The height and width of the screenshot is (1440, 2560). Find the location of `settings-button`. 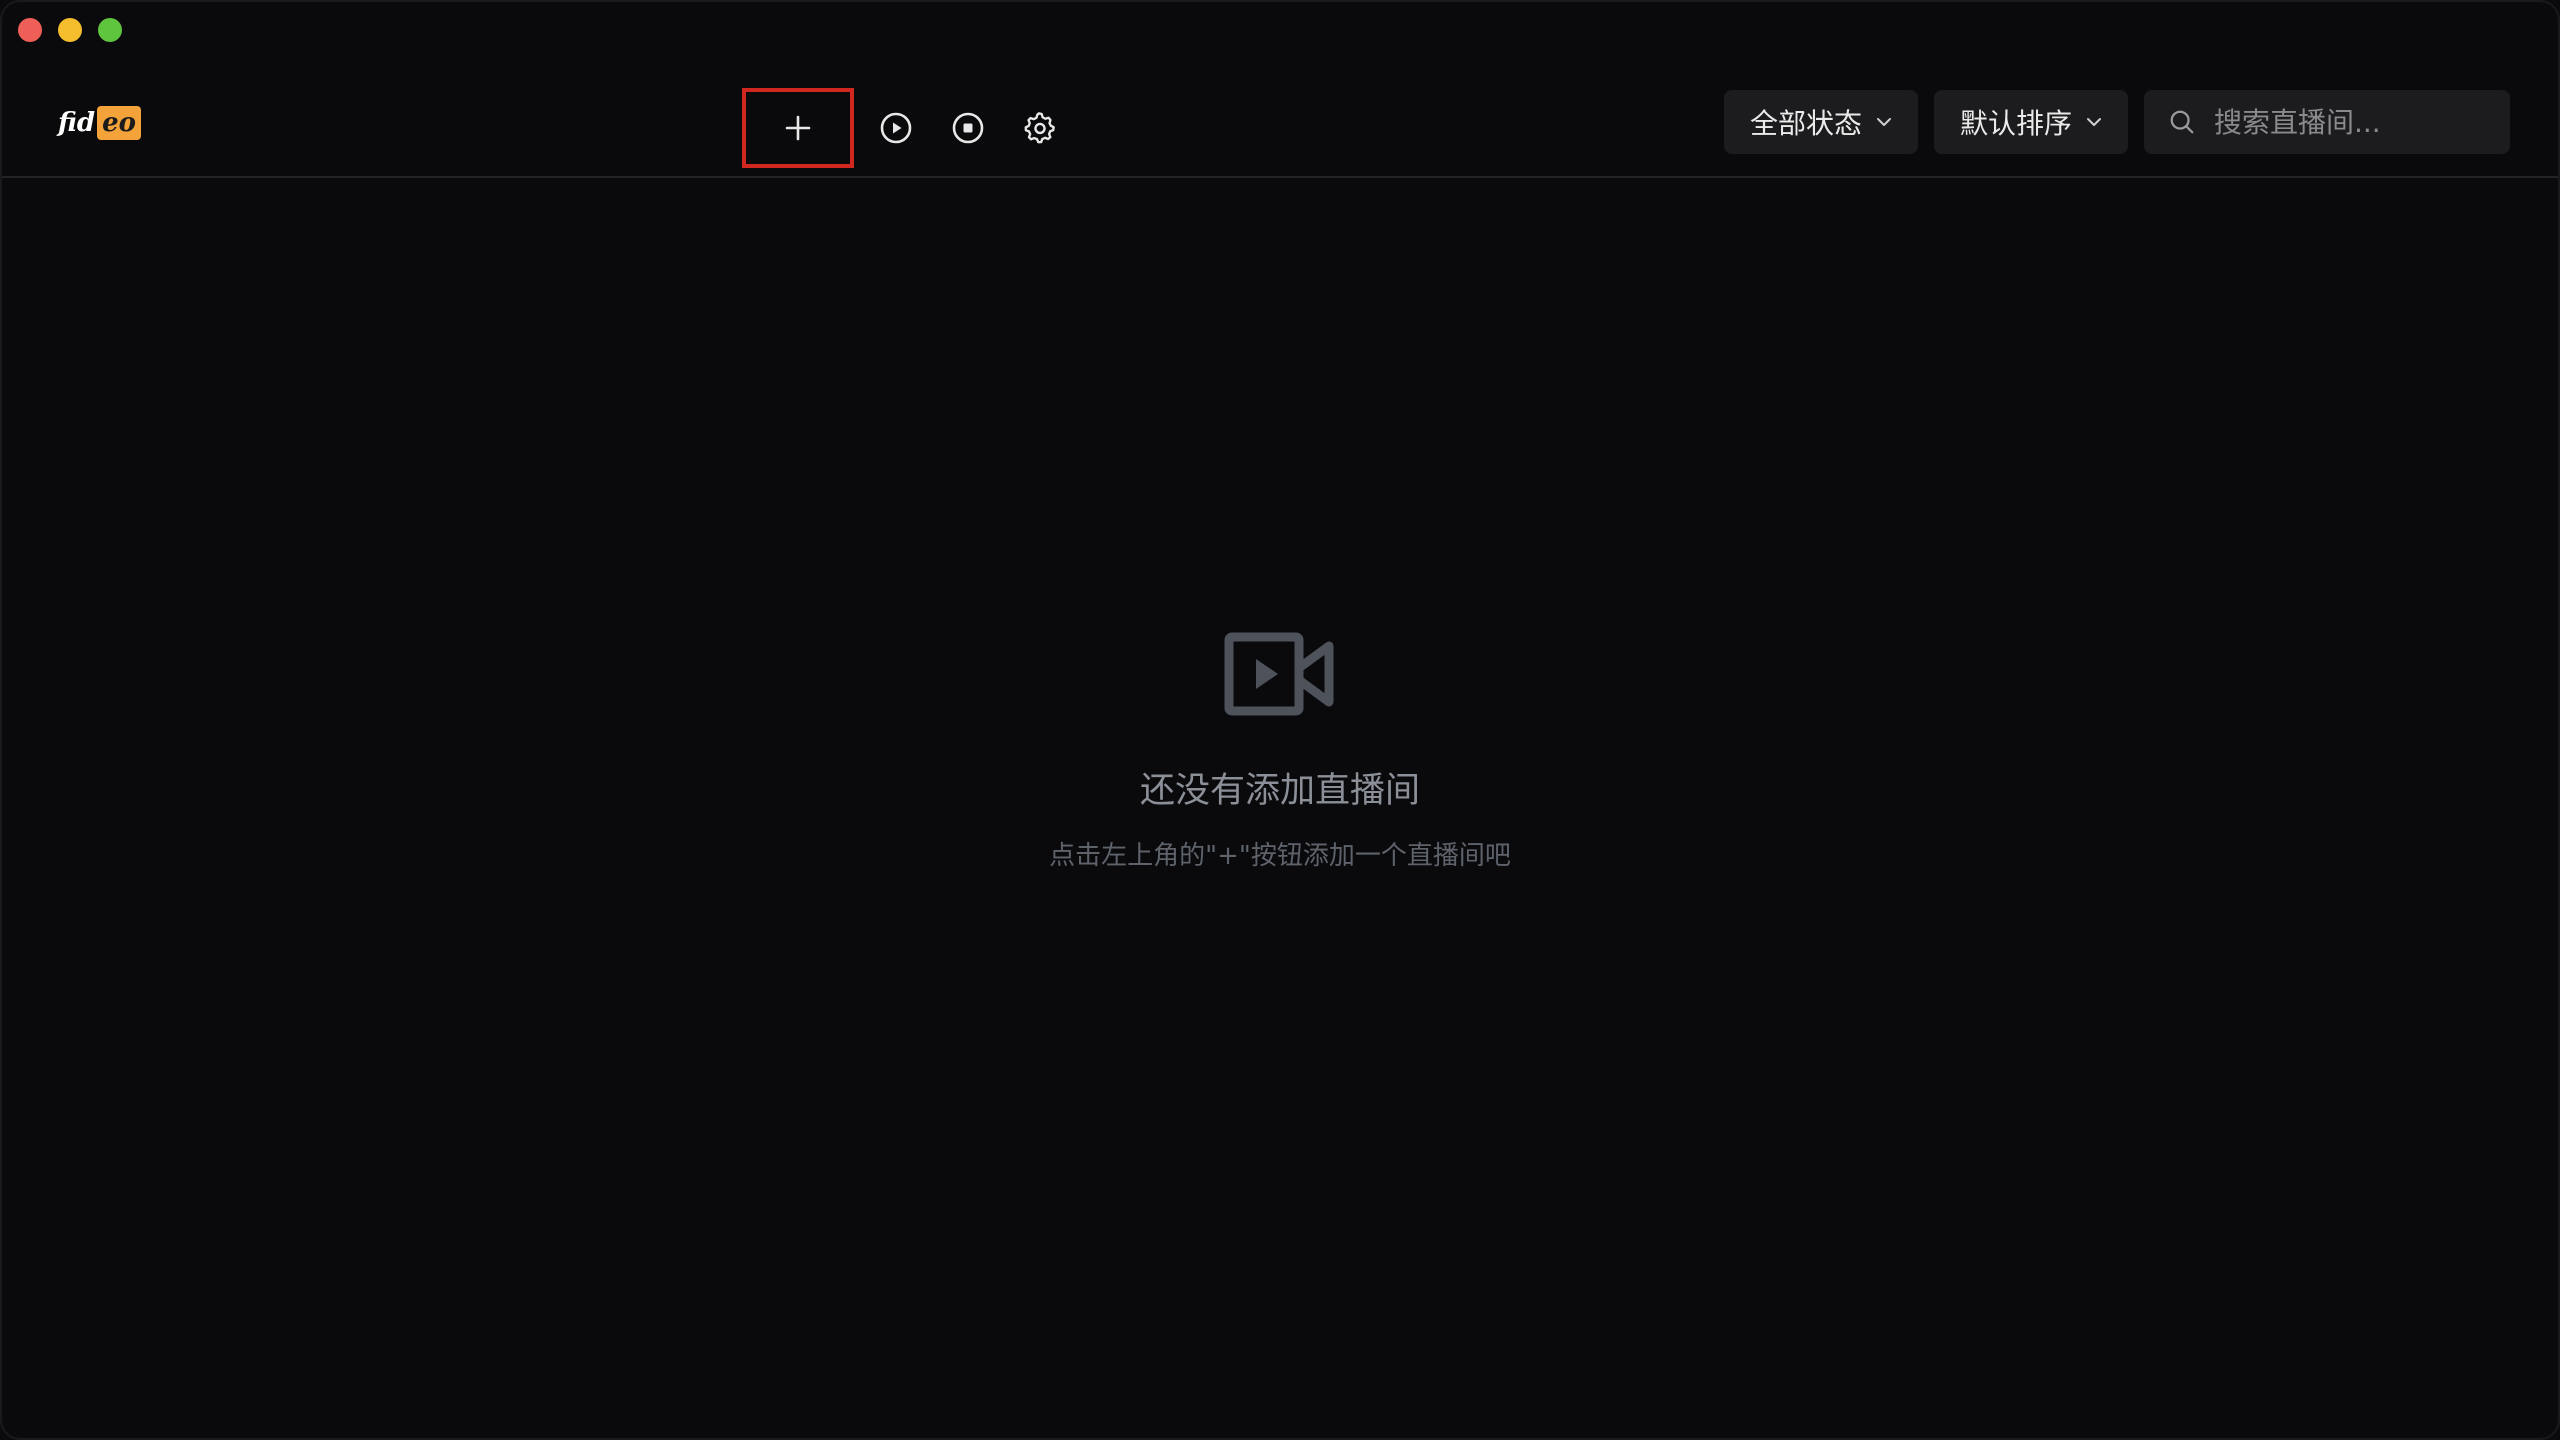

settings-button is located at coordinates (1040, 128).